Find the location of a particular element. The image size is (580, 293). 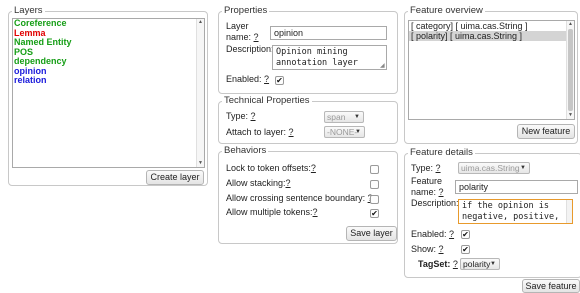

allow-stacking-text: Allow stacking: is located at coordinates (256, 183).